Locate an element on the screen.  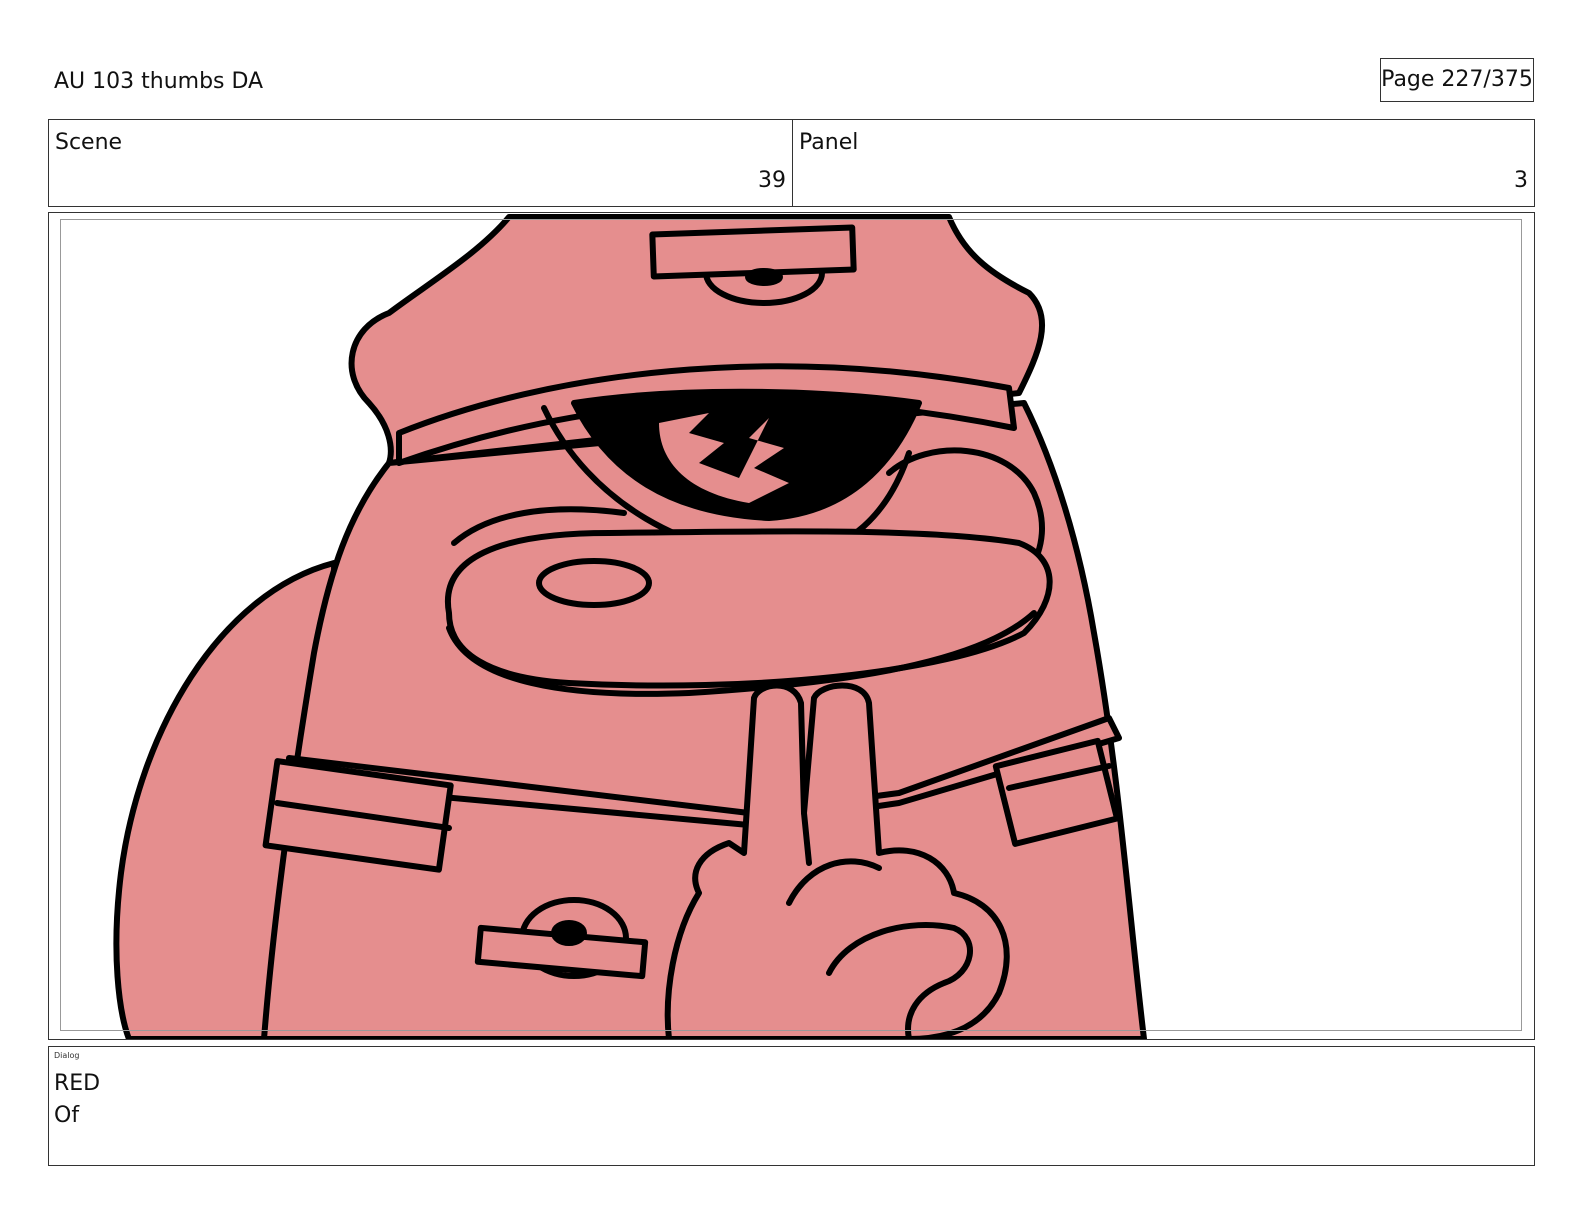
dialog-box: Dialog RED Of is located at coordinates (791, 1106).